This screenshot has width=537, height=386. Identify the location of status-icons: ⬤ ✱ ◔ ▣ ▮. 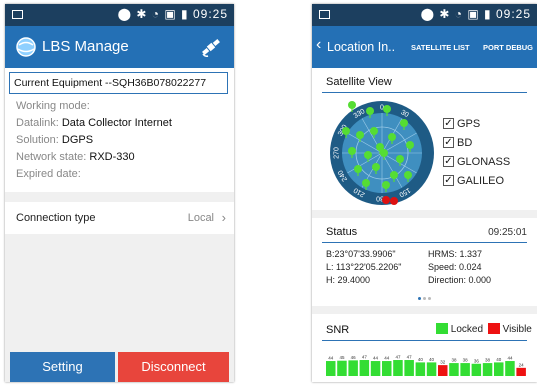
(155, 14).